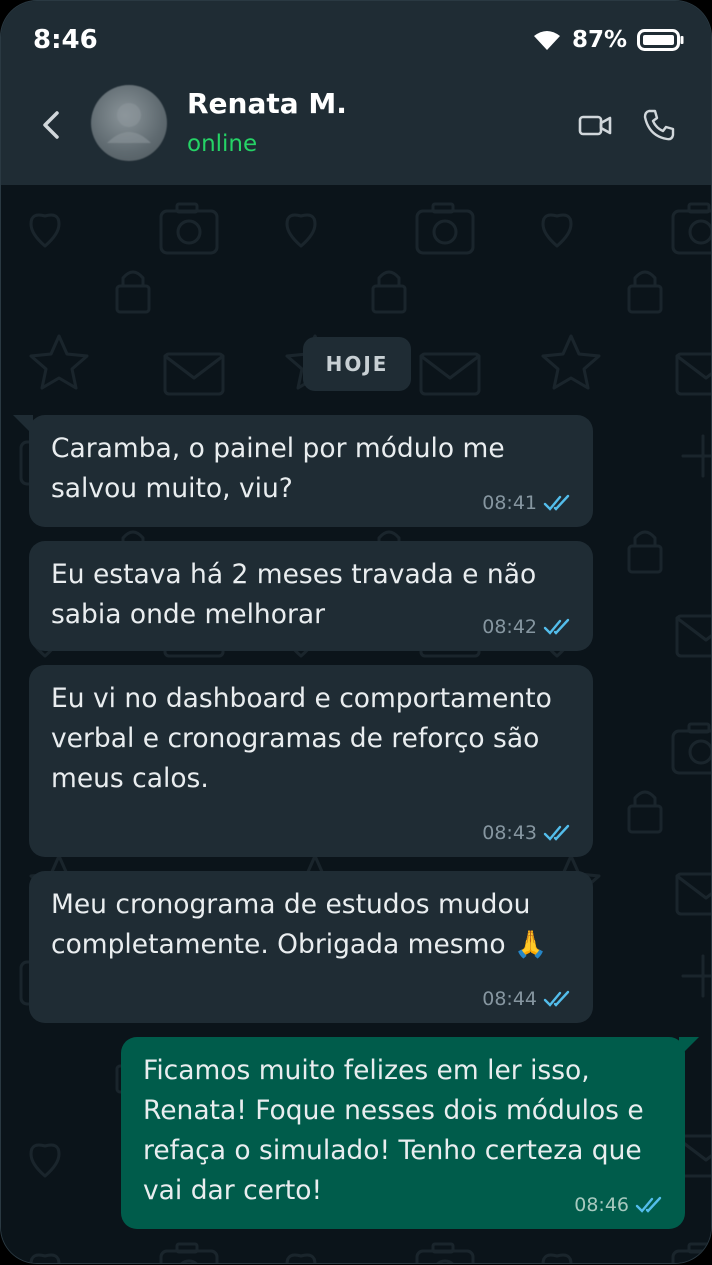 The height and width of the screenshot is (1265, 712). I want to click on chat-header: Renata M. online, so click(356, 135).